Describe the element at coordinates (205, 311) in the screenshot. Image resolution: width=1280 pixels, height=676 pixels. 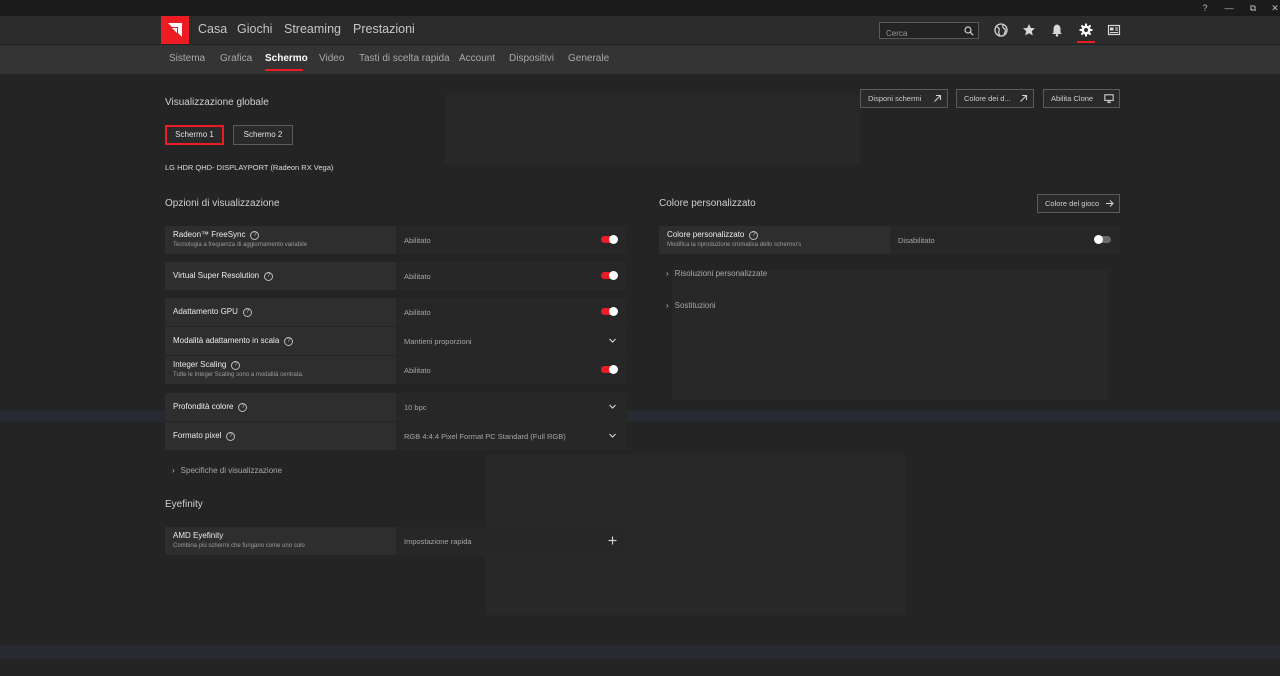
I see `gpu-scaling-label: Adattamento GPU` at that location.